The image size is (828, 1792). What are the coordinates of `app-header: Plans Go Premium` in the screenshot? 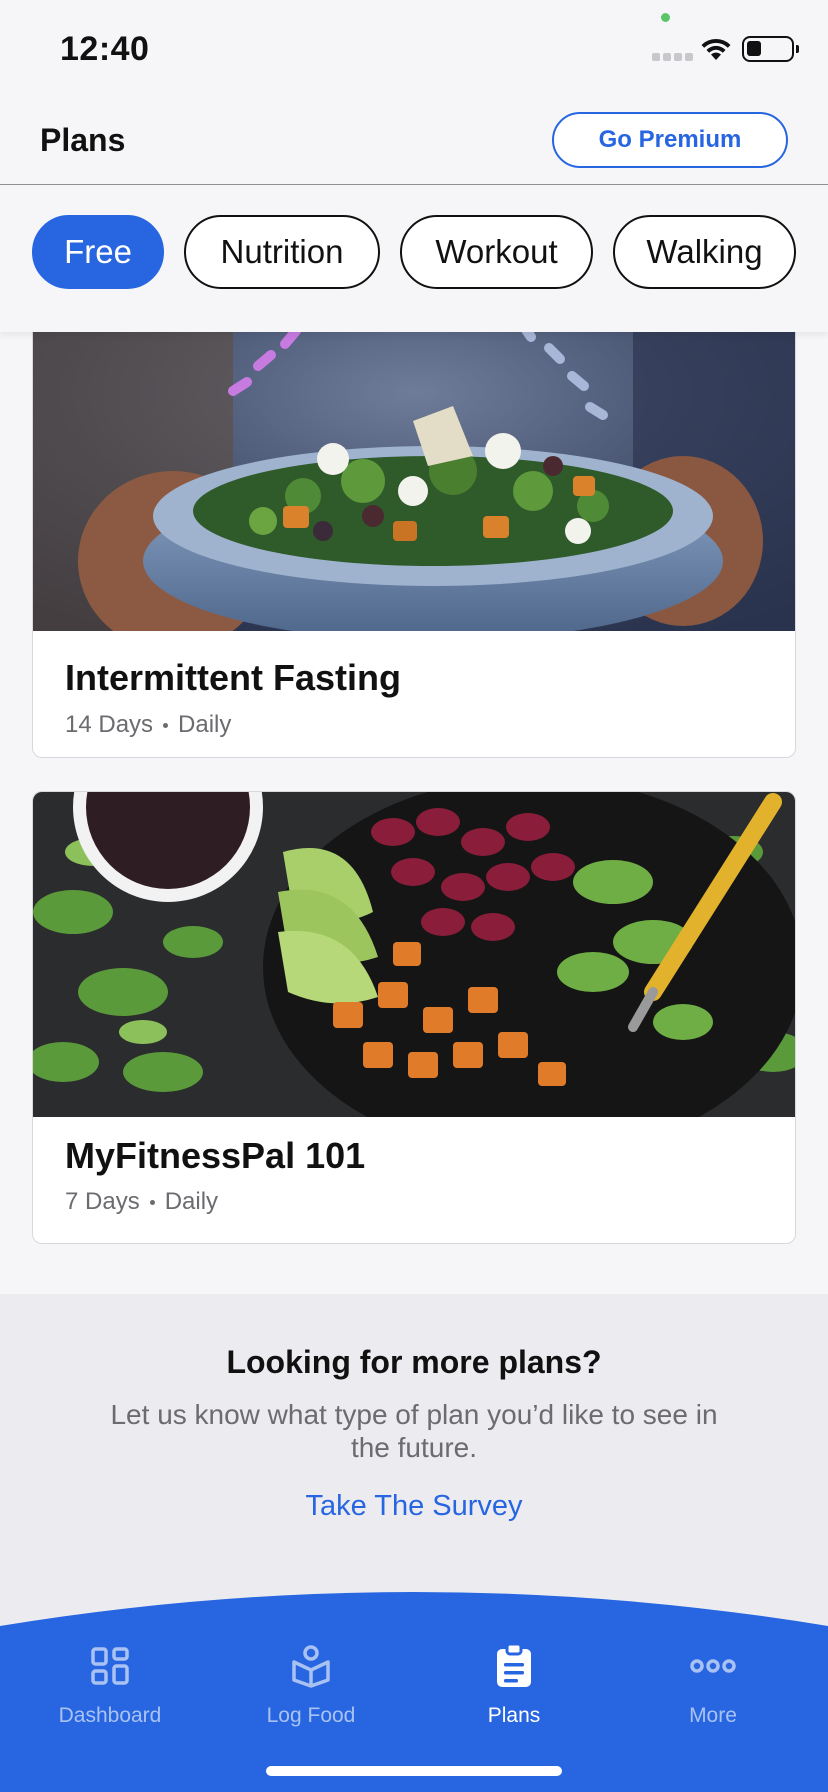 It's located at (414, 142).